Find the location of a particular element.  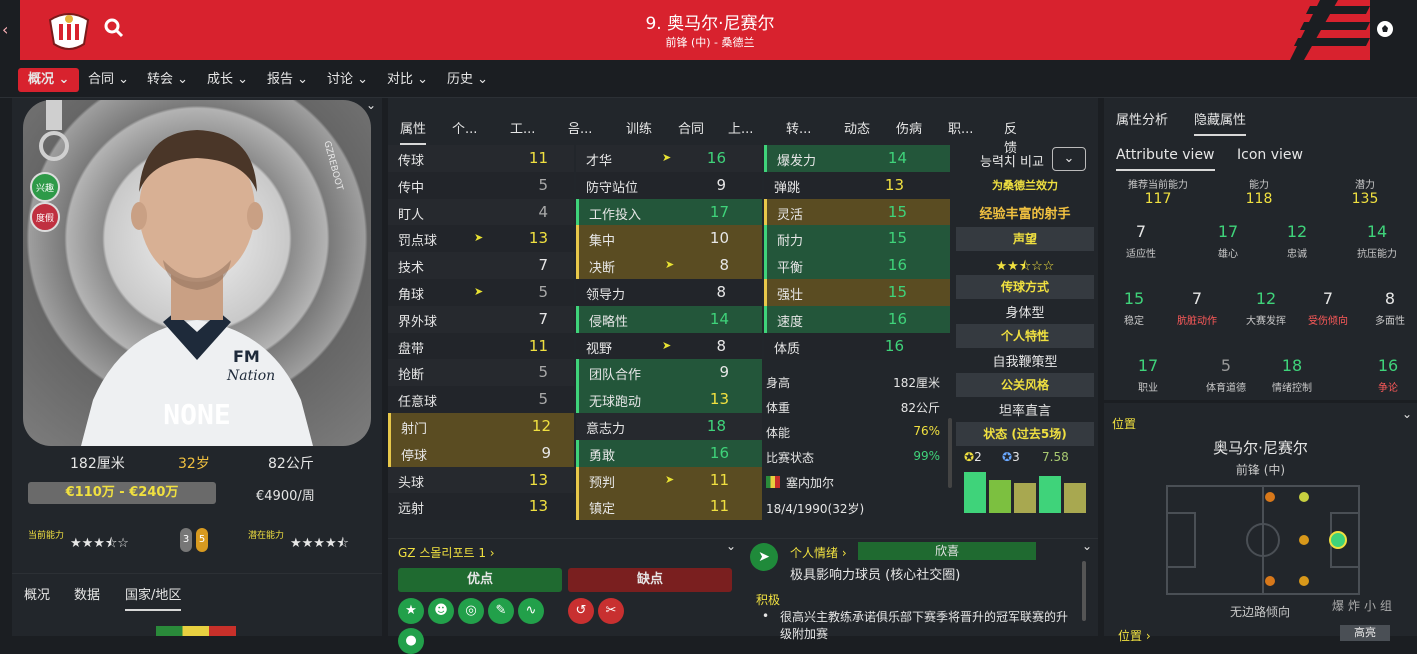

nav-discuss: 讨论 ⌄ is located at coordinates (347, 80).